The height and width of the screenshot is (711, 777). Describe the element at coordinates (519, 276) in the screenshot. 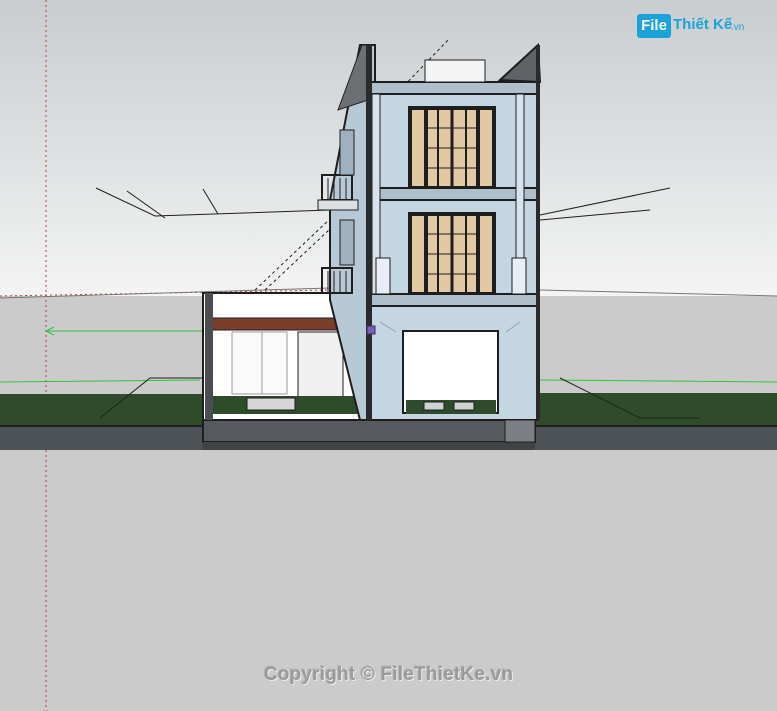

I see `bracket-right` at that location.